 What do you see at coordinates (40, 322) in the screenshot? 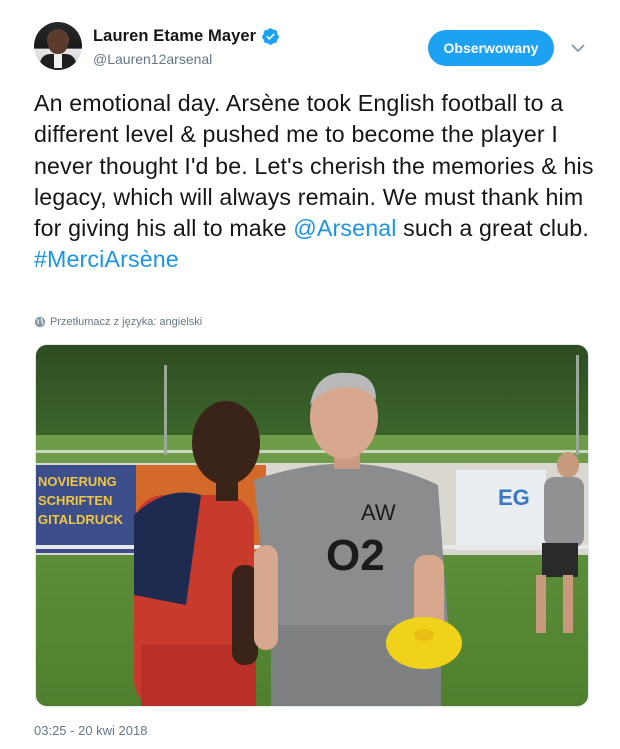
I see `globe-icon` at bounding box center [40, 322].